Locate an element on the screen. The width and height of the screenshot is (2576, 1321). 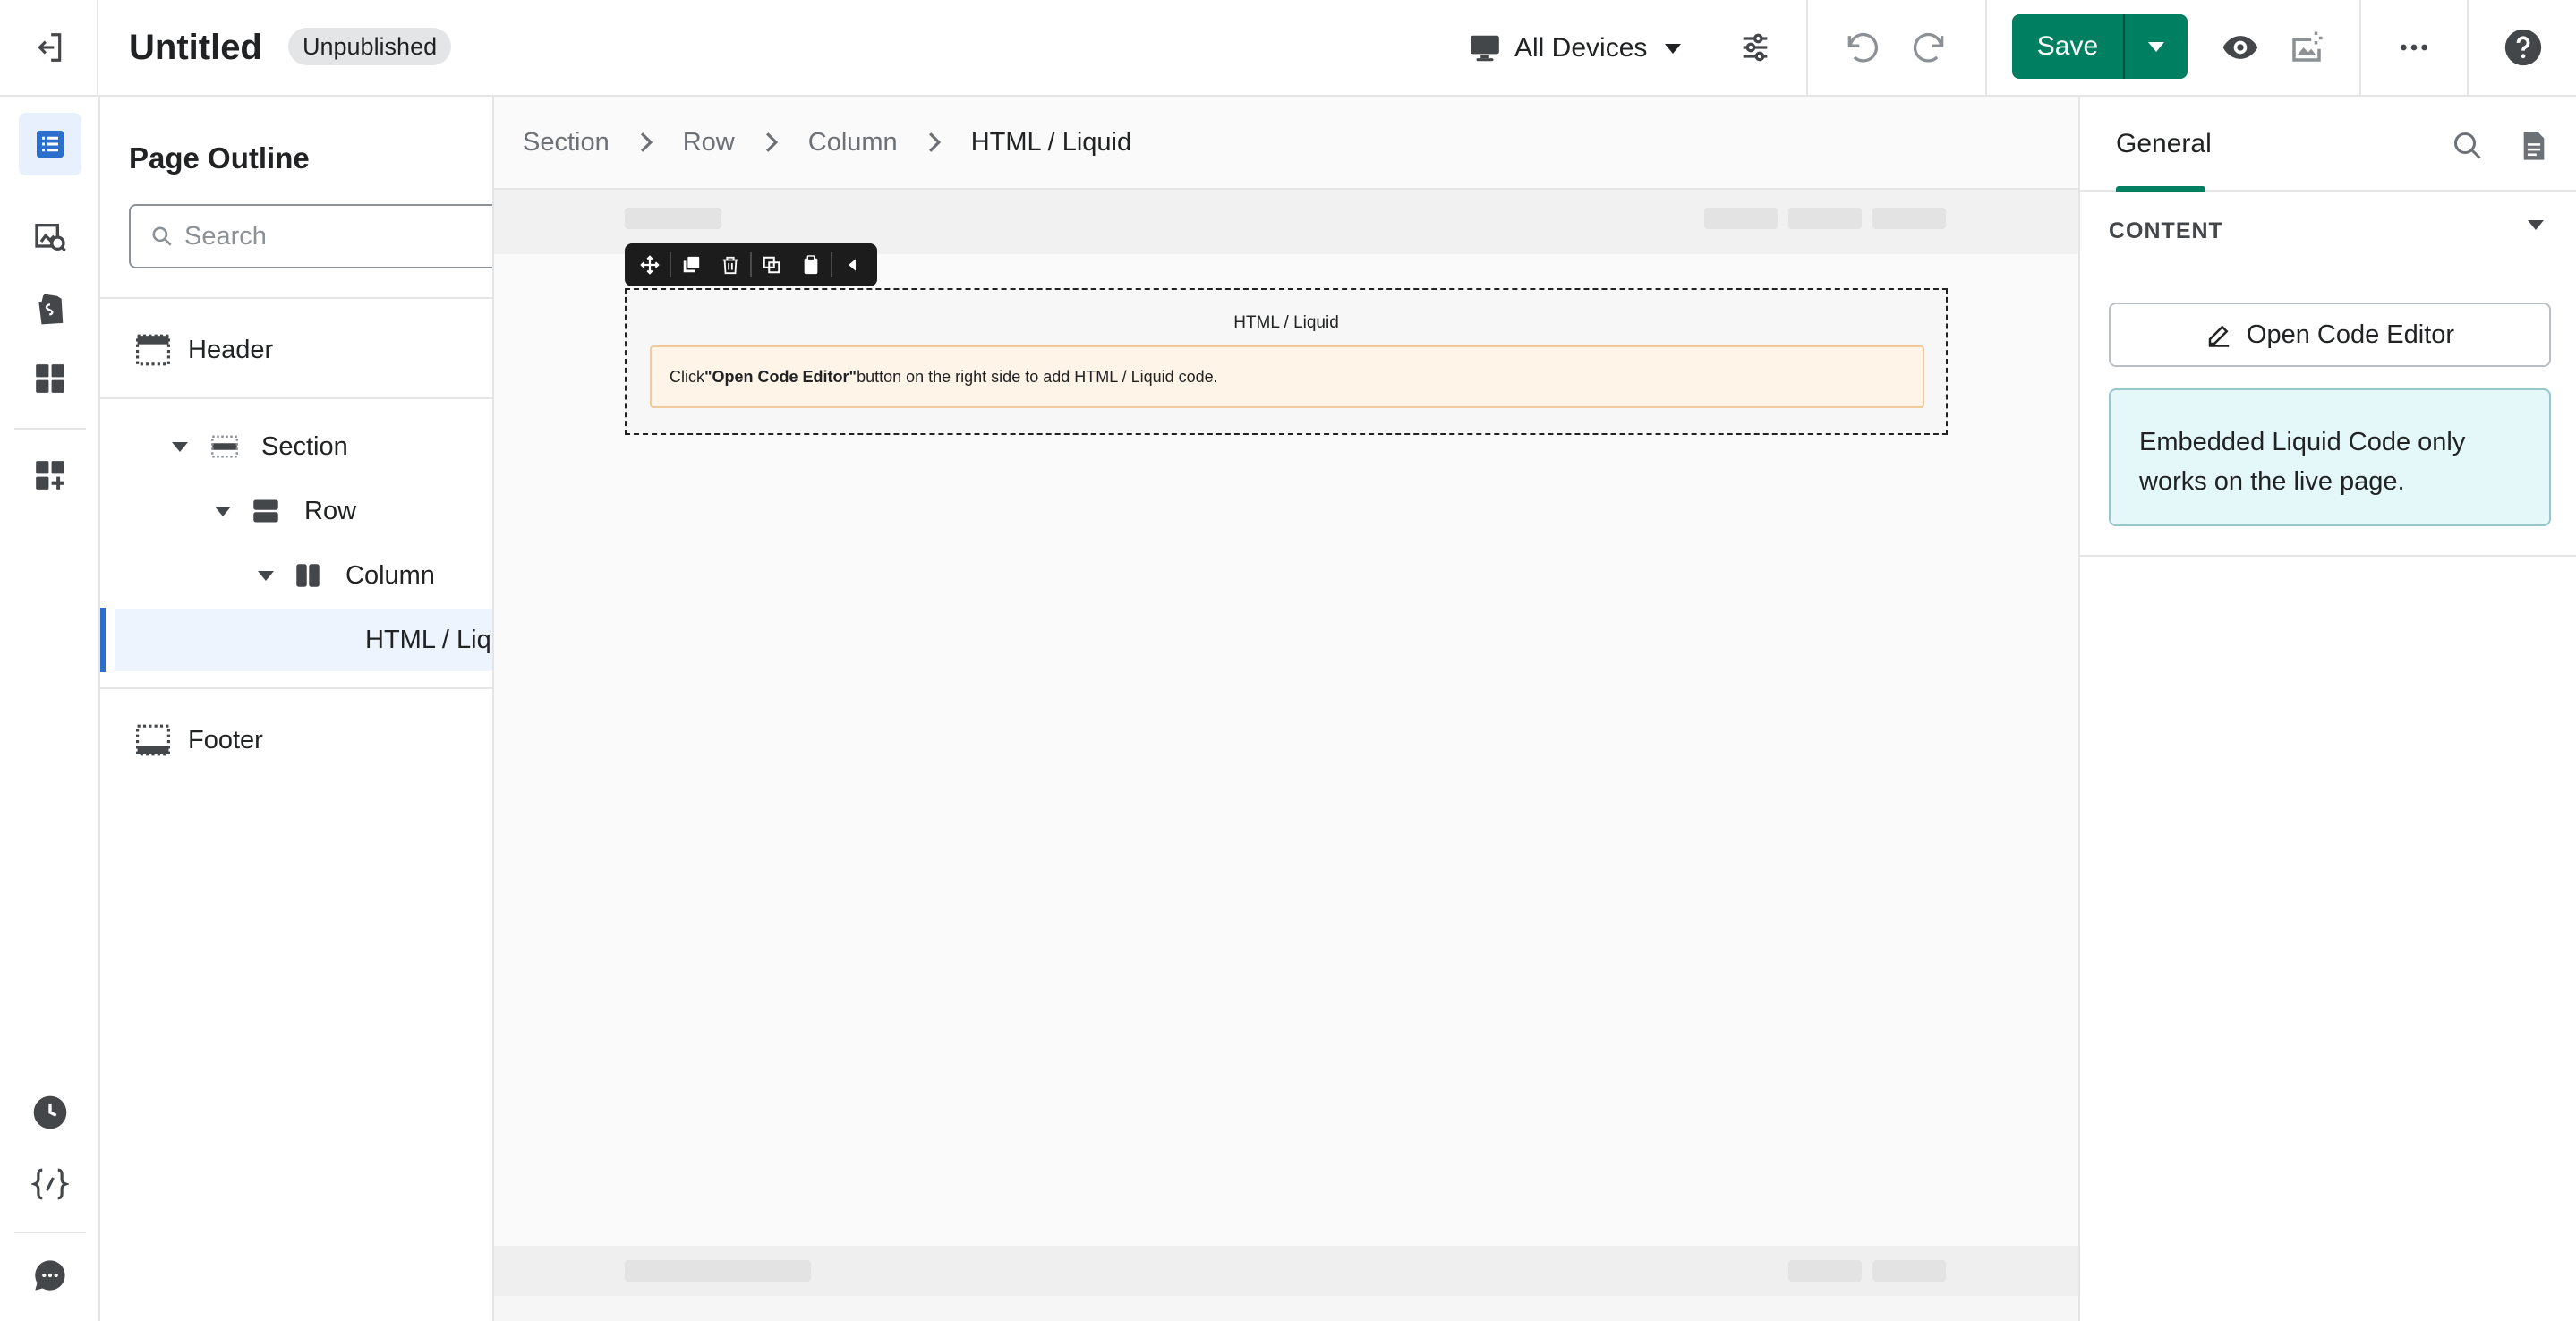
page-outline-nav is located at coordinates (50, 144).